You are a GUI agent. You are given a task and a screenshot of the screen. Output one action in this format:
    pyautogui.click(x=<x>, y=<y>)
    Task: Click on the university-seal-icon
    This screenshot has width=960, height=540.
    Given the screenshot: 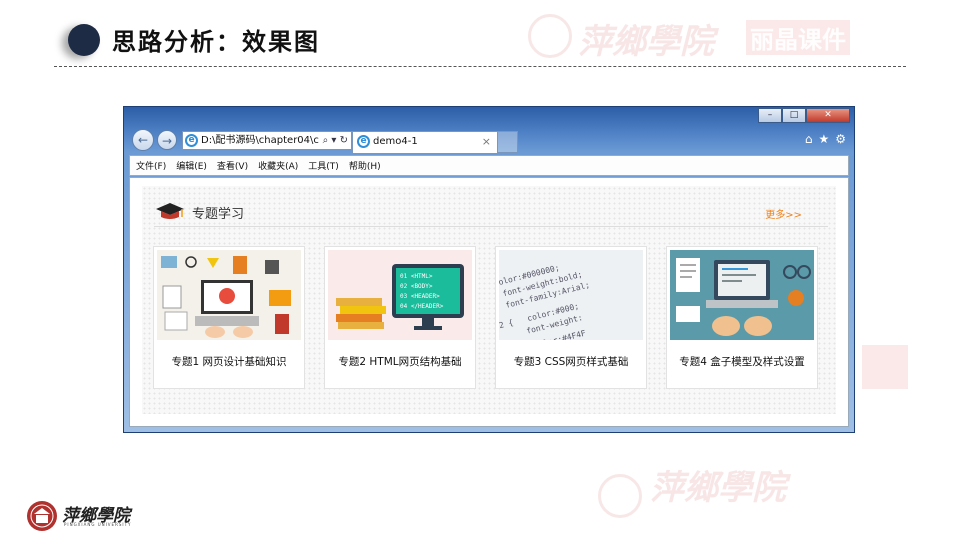 What is the action you would take?
    pyautogui.click(x=42, y=516)
    